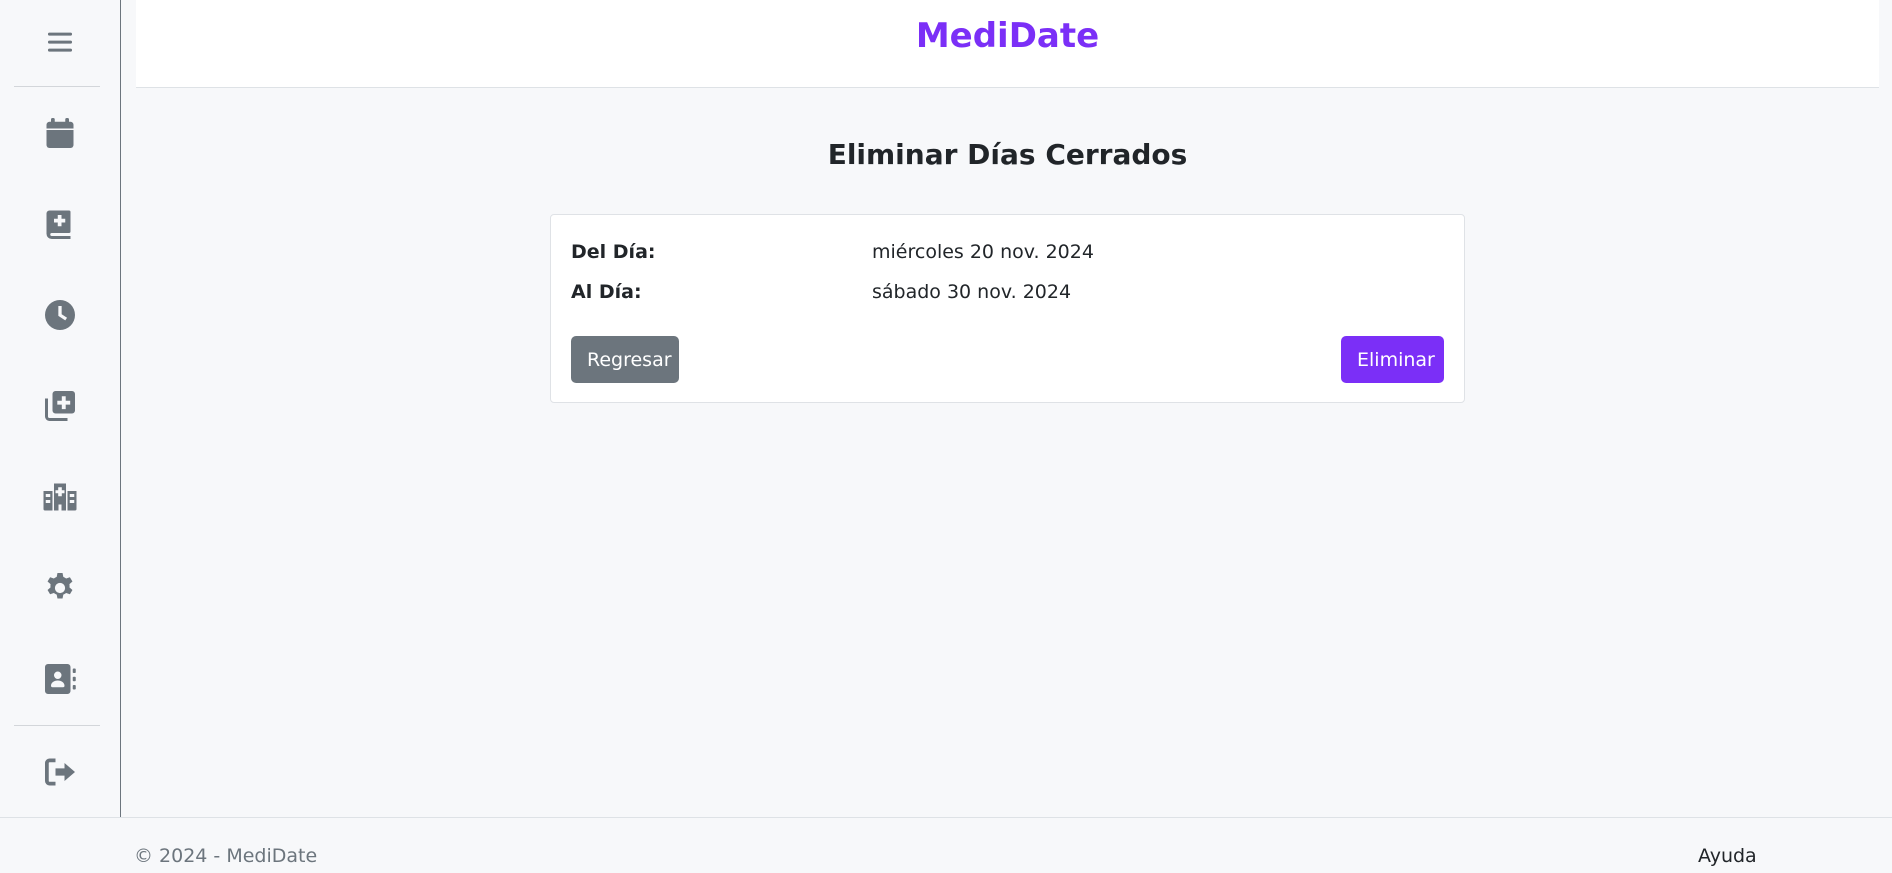 The width and height of the screenshot is (1892, 873). Describe the element at coordinates (226, 856) in the screenshot. I see `copyright-text: © 2024 - MediDate` at that location.